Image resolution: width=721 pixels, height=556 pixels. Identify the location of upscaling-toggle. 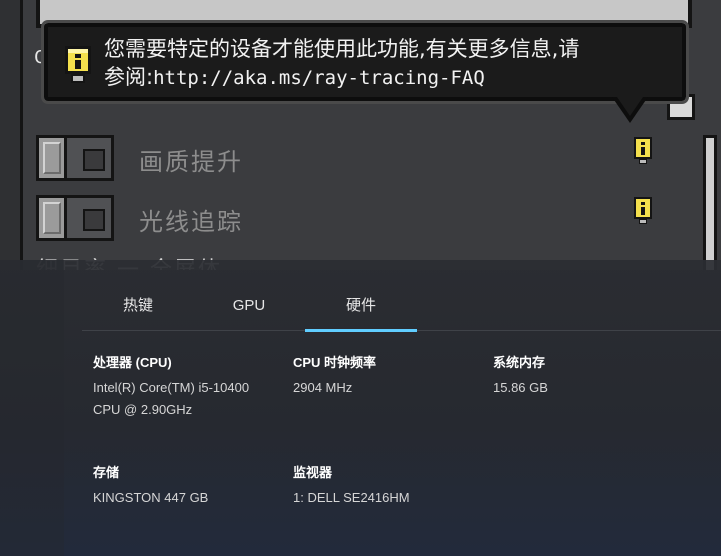
(75, 158).